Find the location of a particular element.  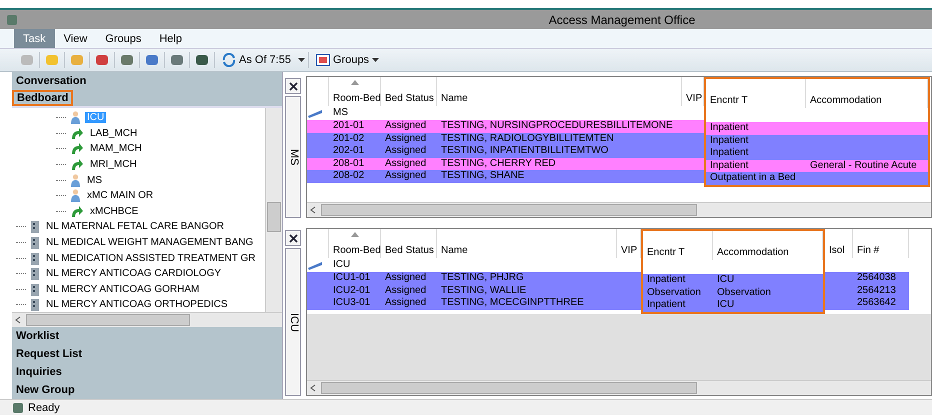

app-icon is located at coordinates (12, 20).